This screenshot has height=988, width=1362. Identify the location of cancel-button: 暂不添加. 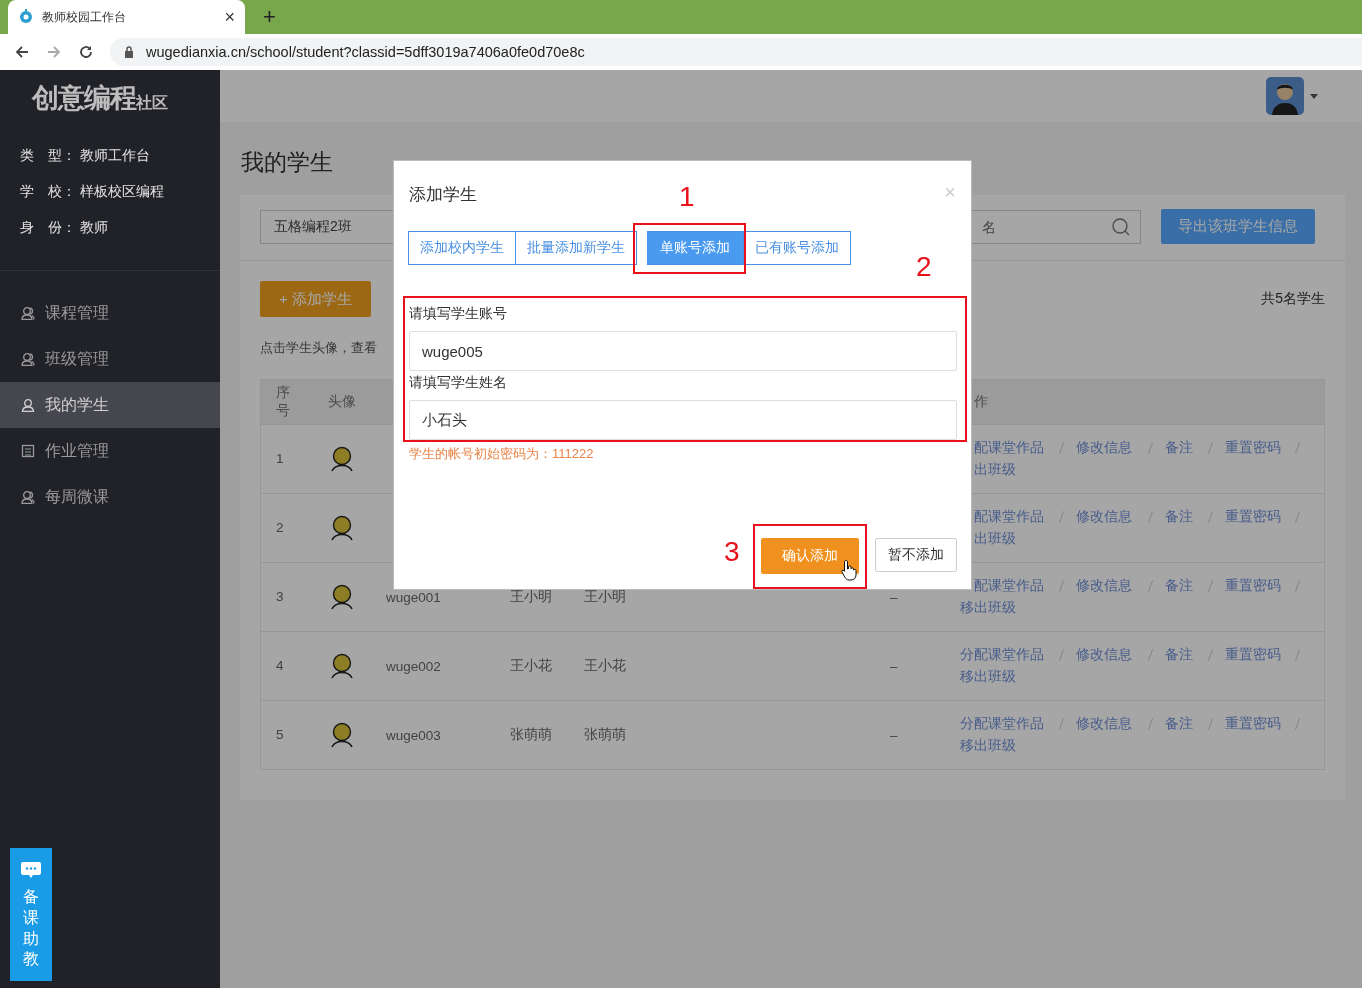
(916, 555).